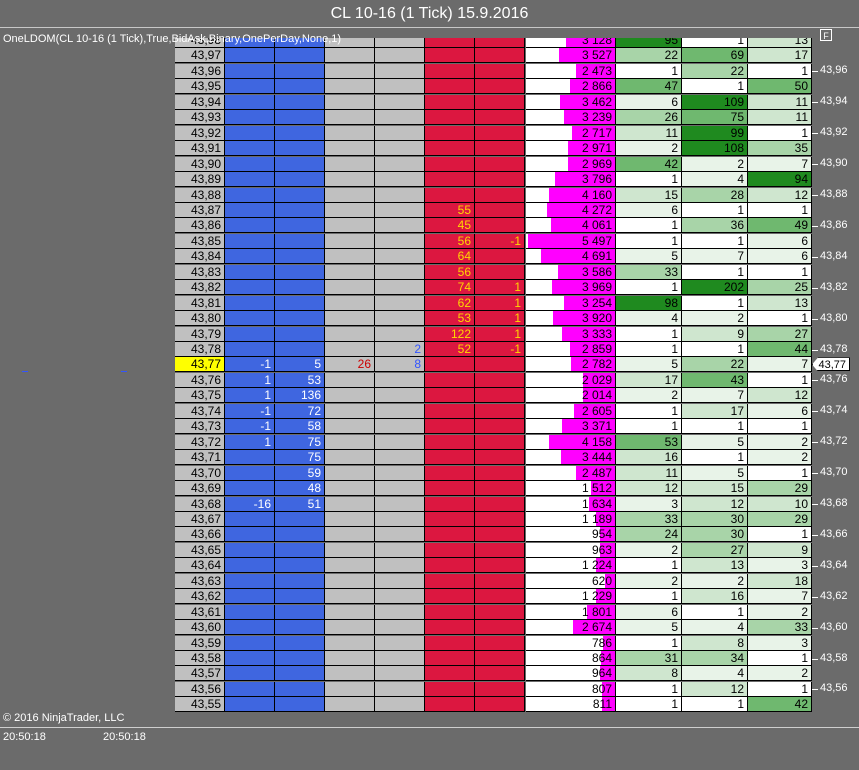 The image size is (859, 770). I want to click on volume-cell: 1 801, so click(571, 612).